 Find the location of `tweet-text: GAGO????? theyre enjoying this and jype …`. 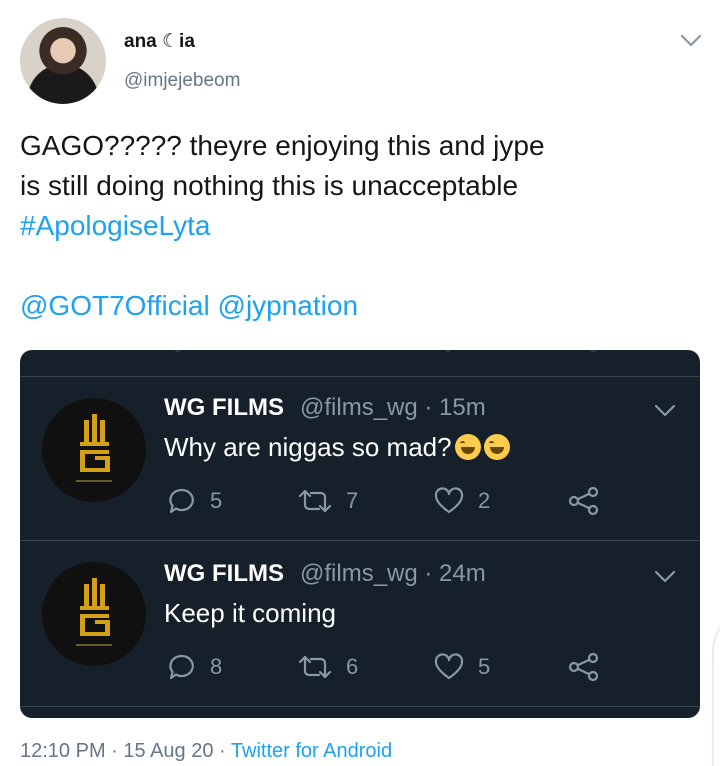

tweet-text: GAGO????? theyre enjoying this and jype … is located at coordinates (350, 186).